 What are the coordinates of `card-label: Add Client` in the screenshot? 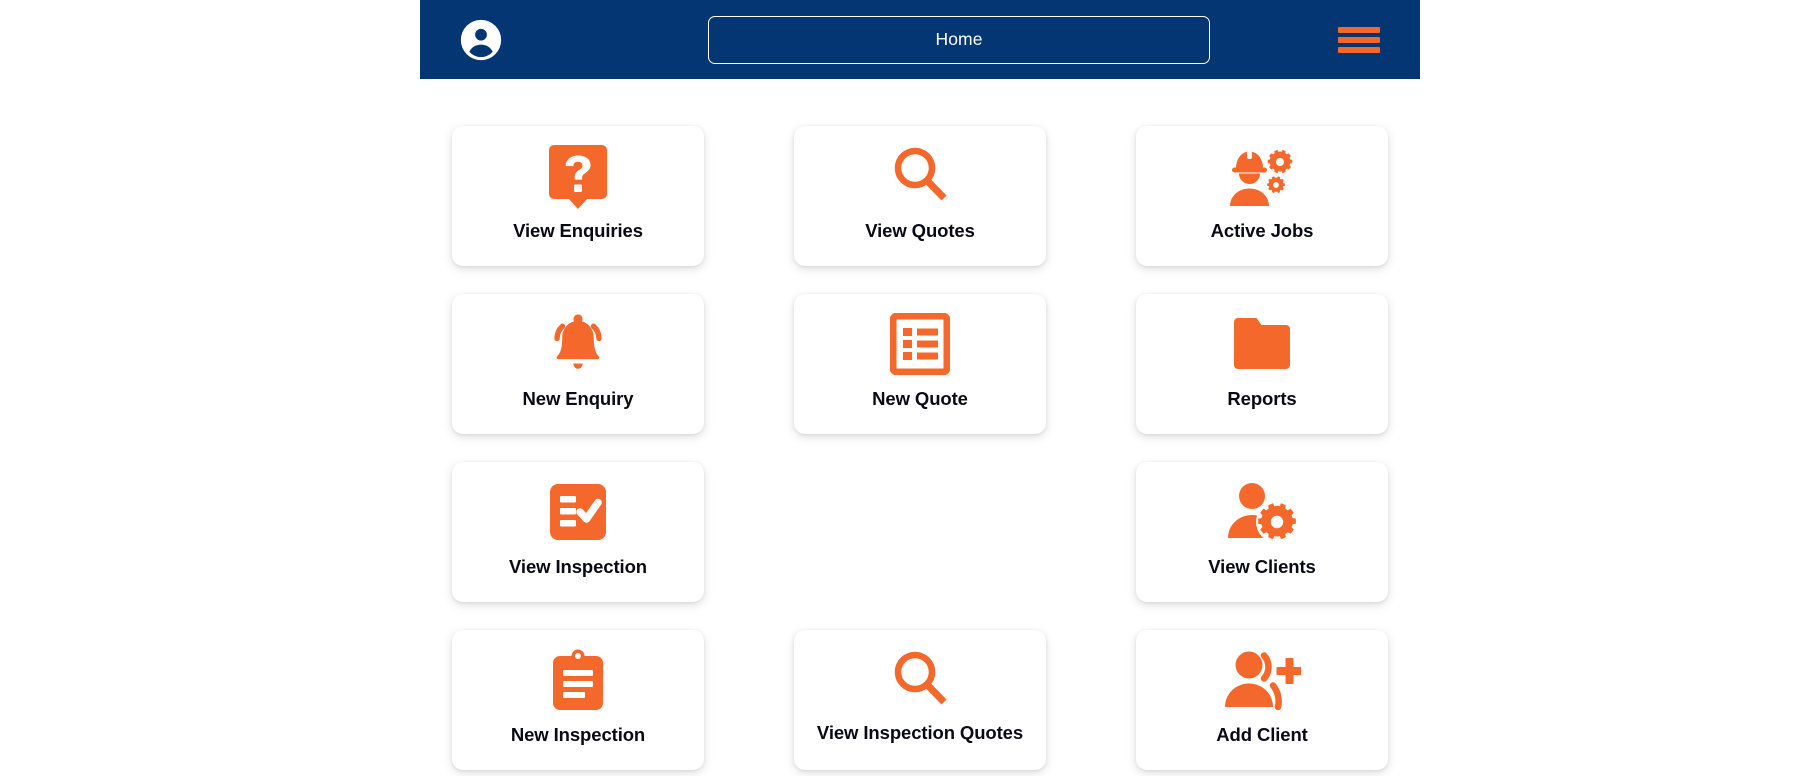 It's located at (1262, 734).